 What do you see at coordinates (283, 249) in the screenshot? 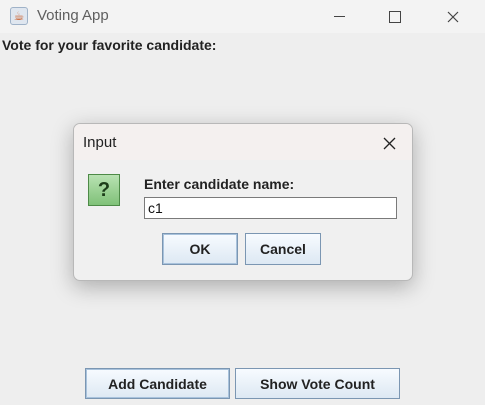
I see `cancel-button: Cancel` at bounding box center [283, 249].